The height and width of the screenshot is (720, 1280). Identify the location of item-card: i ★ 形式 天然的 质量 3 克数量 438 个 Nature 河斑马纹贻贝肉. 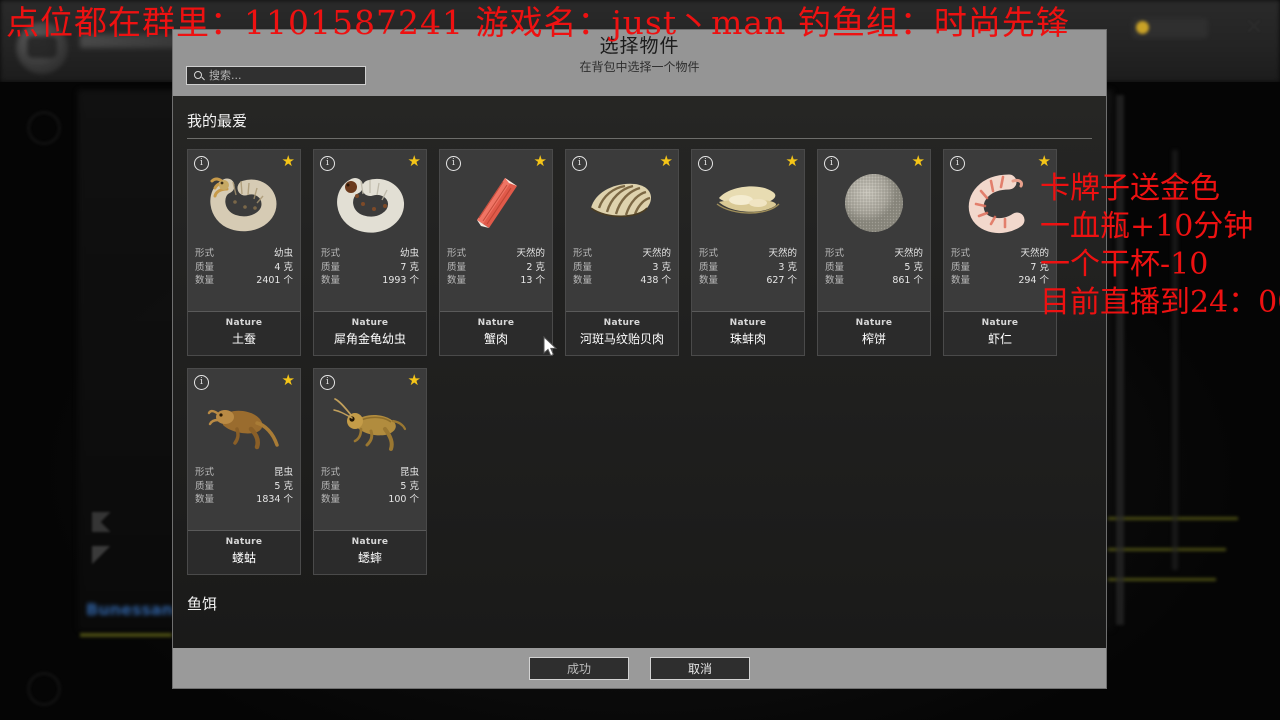
(622, 252).